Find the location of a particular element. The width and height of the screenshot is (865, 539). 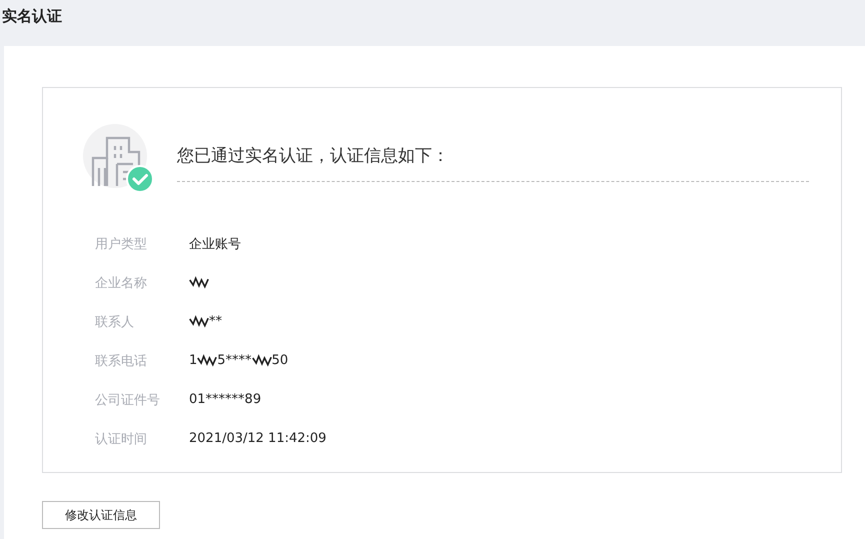

field-label: 公司证件号 is located at coordinates (128, 400).